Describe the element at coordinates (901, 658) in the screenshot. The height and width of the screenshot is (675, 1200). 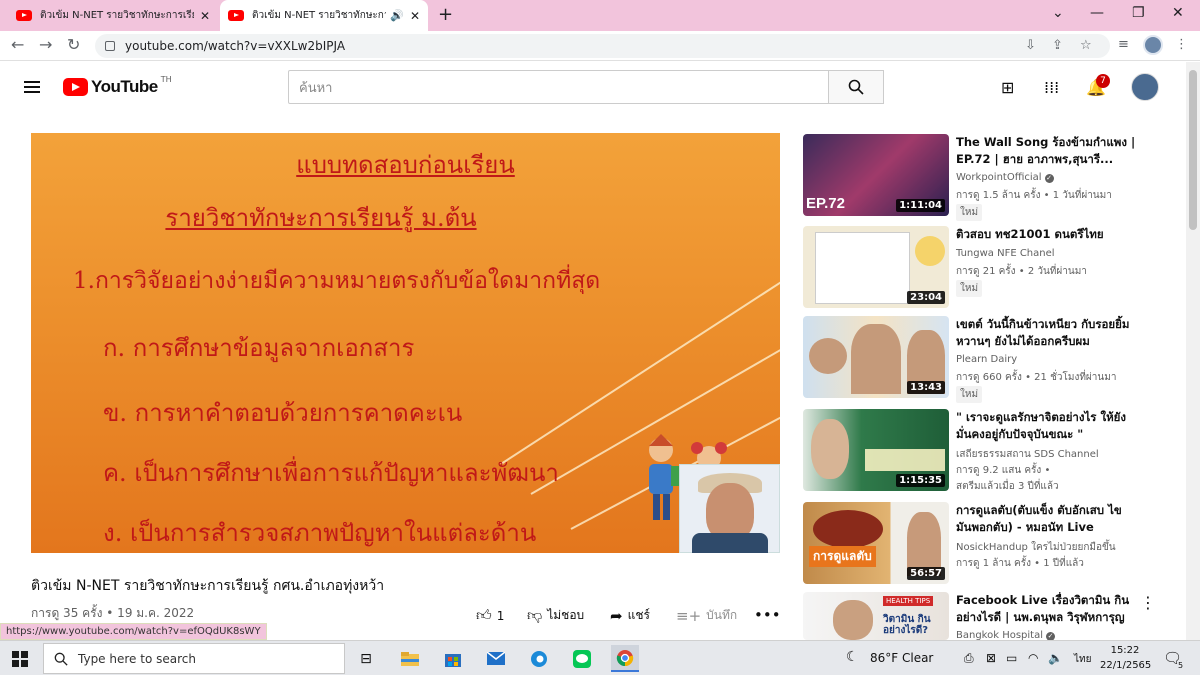
I see `weather-text: 86°F Clear` at that location.